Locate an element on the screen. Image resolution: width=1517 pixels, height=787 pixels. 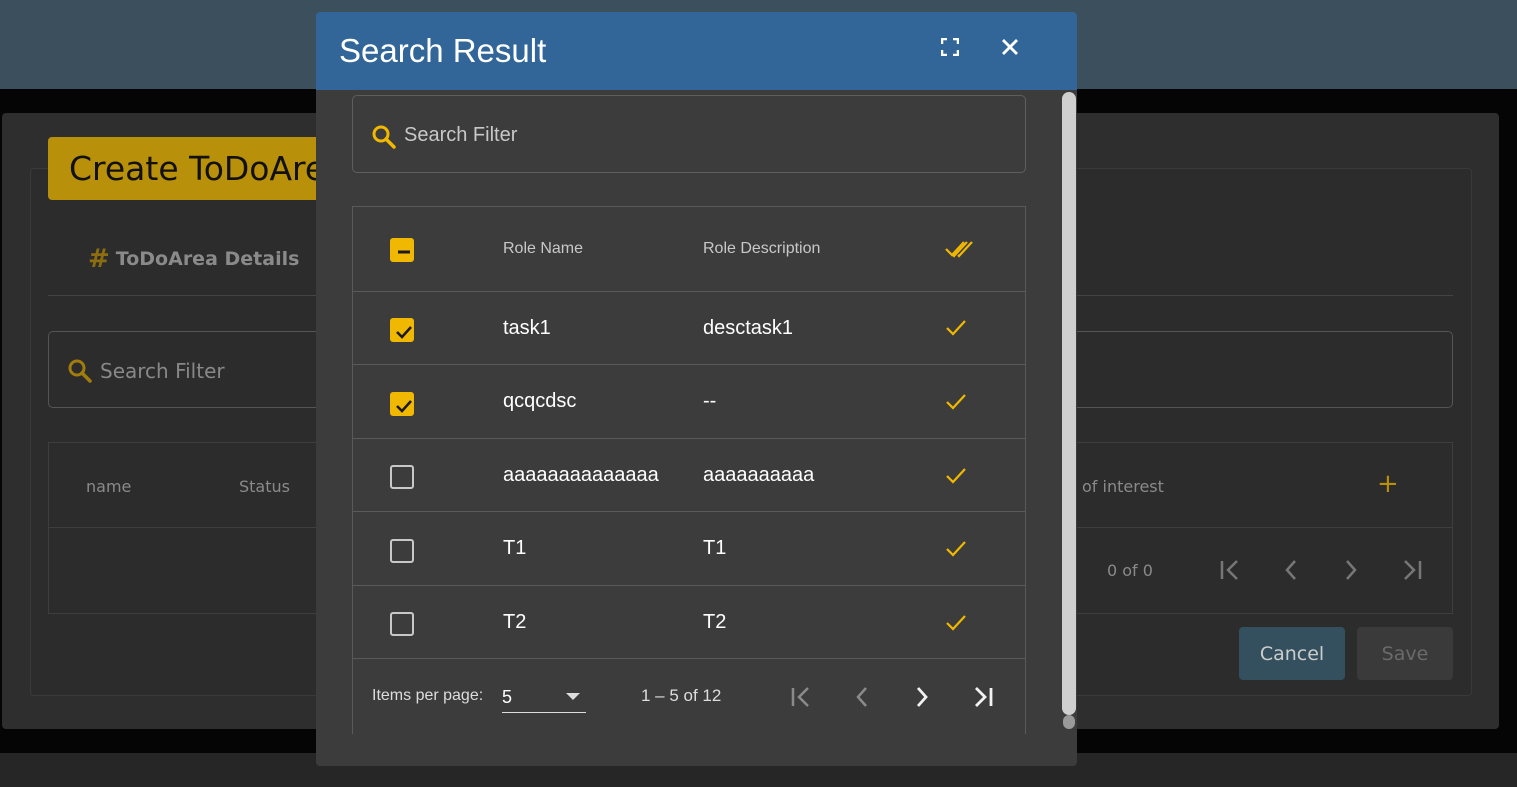
table-row: T1 T1 is located at coordinates (689, 549).